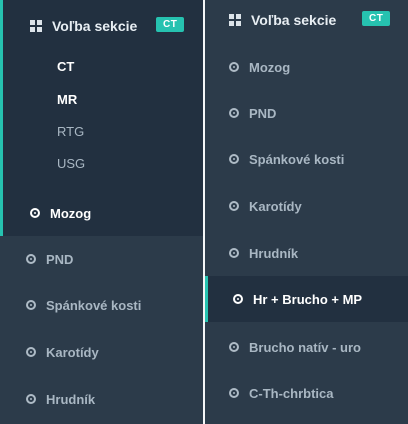 Image resolution: width=408 pixels, height=424 pixels. Describe the element at coordinates (67, 99) in the screenshot. I see `modality-mr: MR` at that location.